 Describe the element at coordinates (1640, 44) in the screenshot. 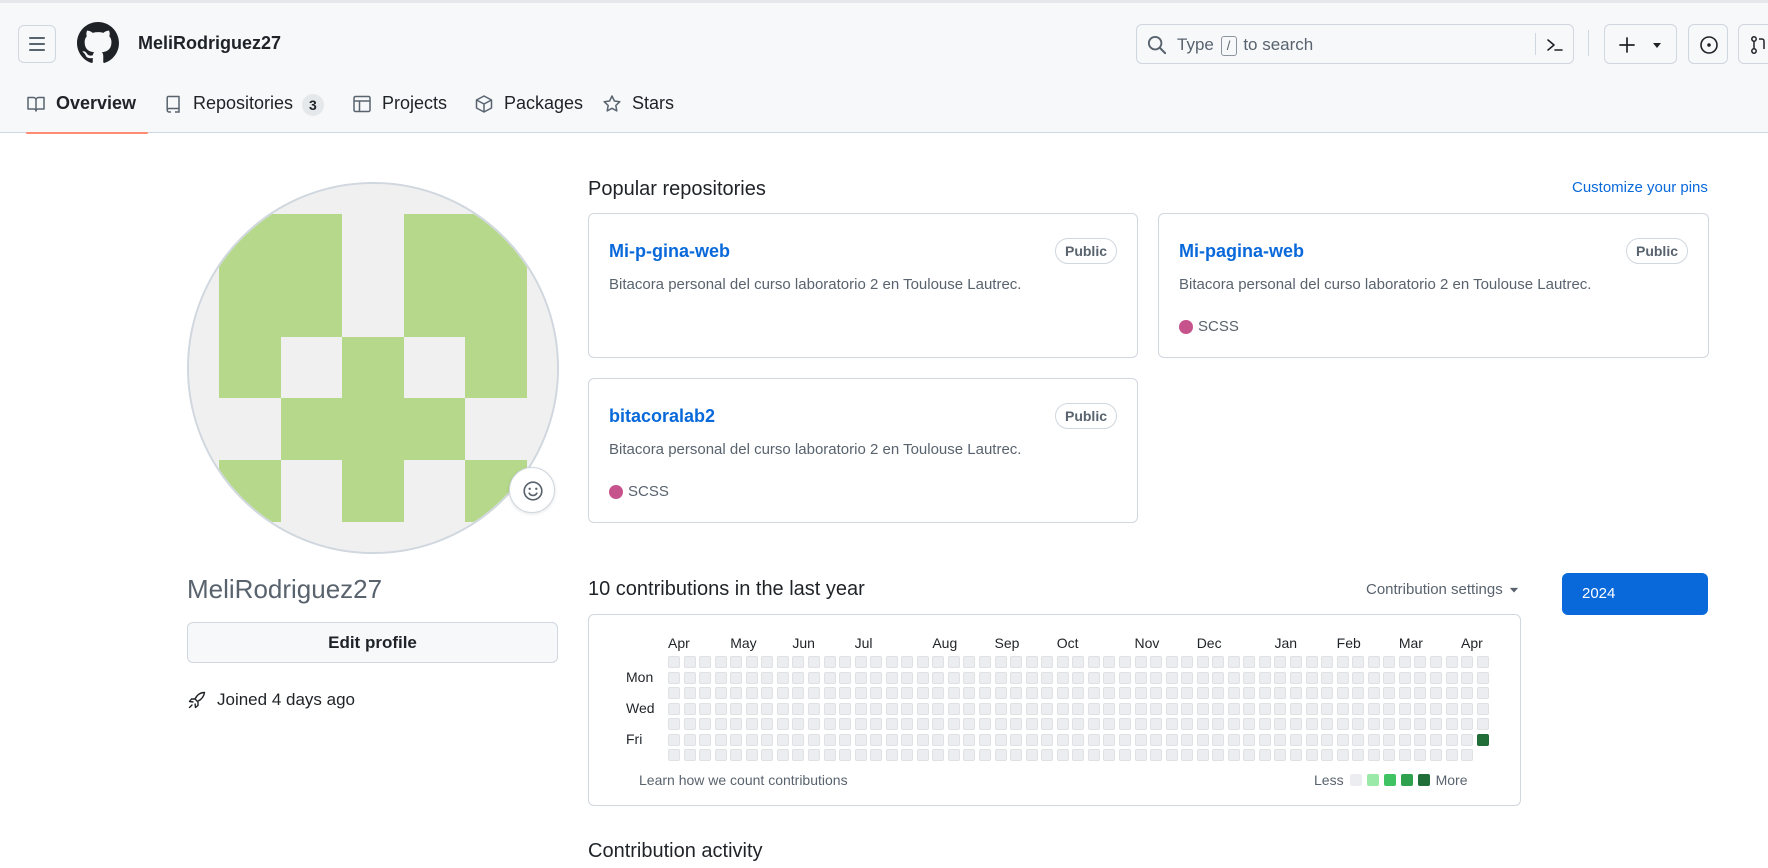

I see `create-new-button` at that location.